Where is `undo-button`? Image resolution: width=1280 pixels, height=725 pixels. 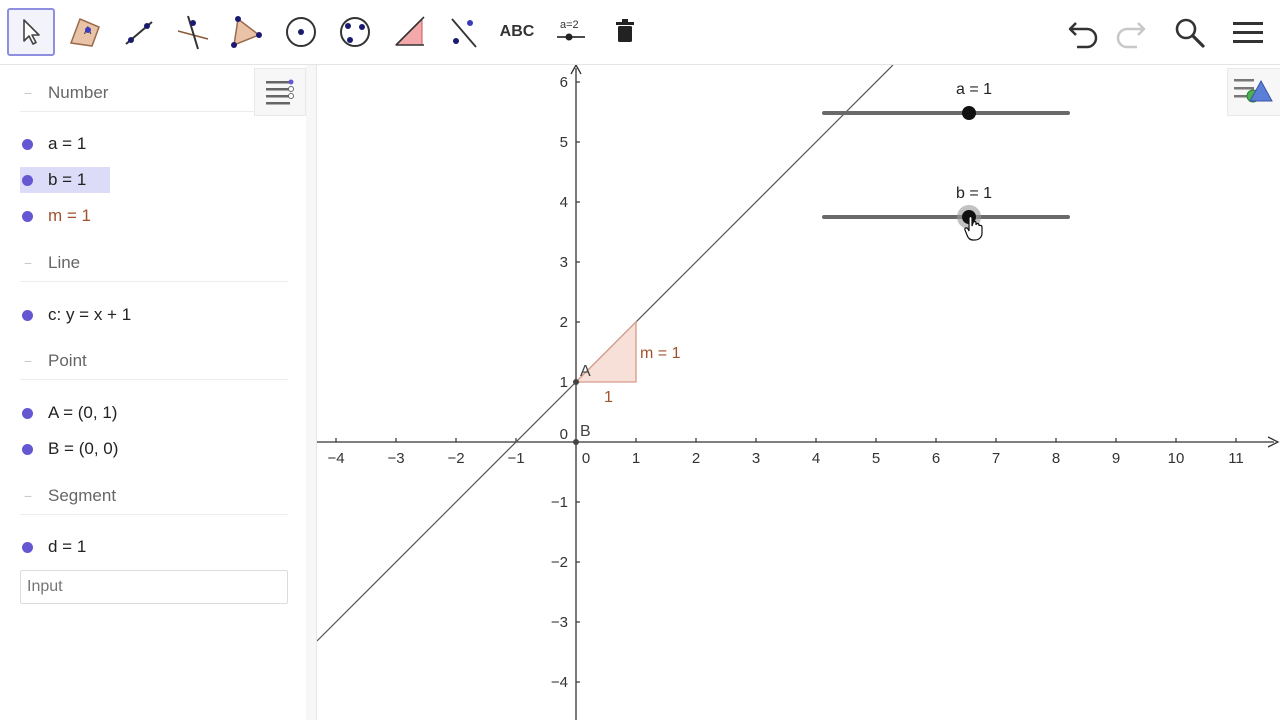
undo-button is located at coordinates (1083, 33).